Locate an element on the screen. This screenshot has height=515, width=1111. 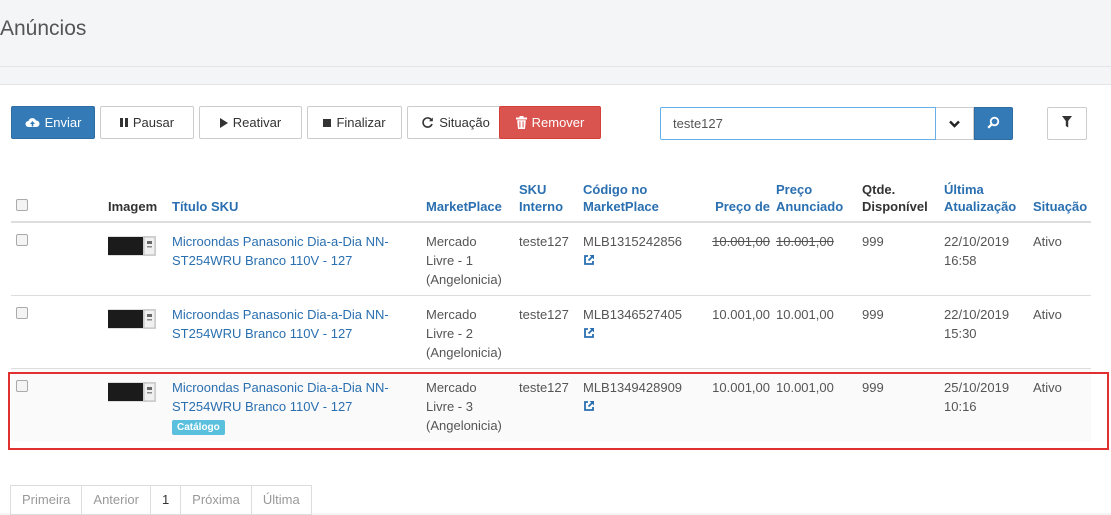
row-select-cell is located at coordinates (58, 332).